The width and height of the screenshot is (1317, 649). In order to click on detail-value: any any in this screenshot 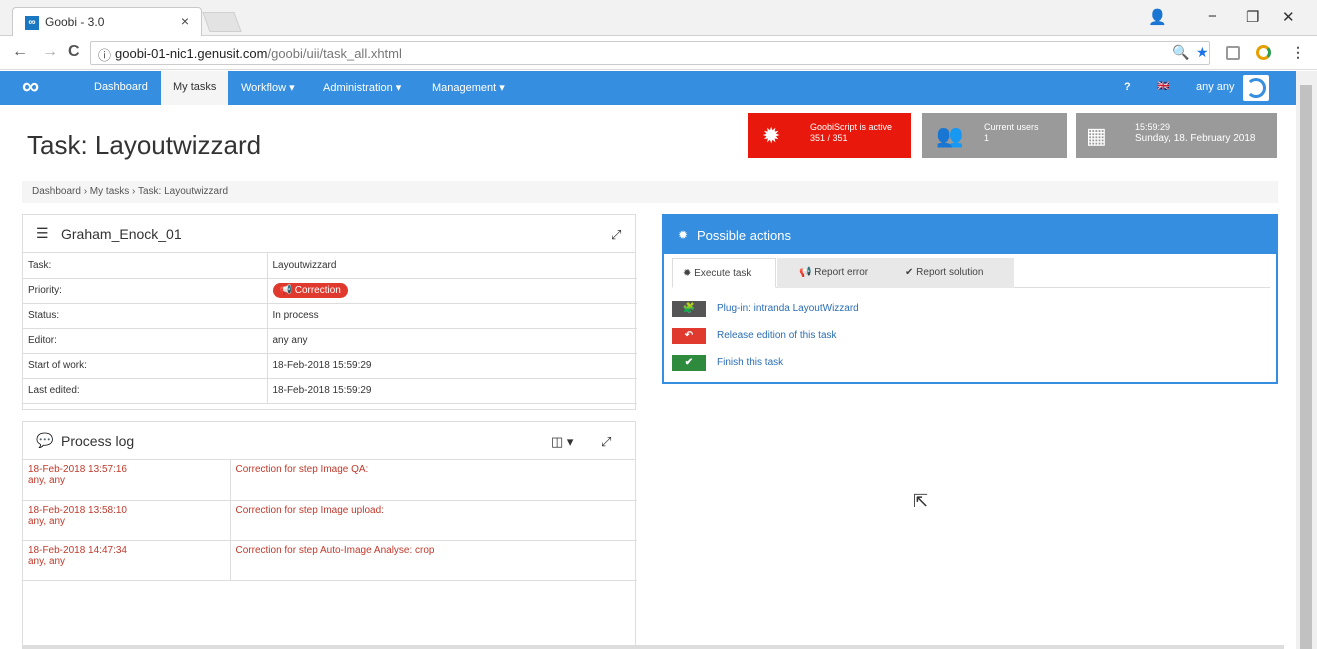, I will do `click(452, 341)`.